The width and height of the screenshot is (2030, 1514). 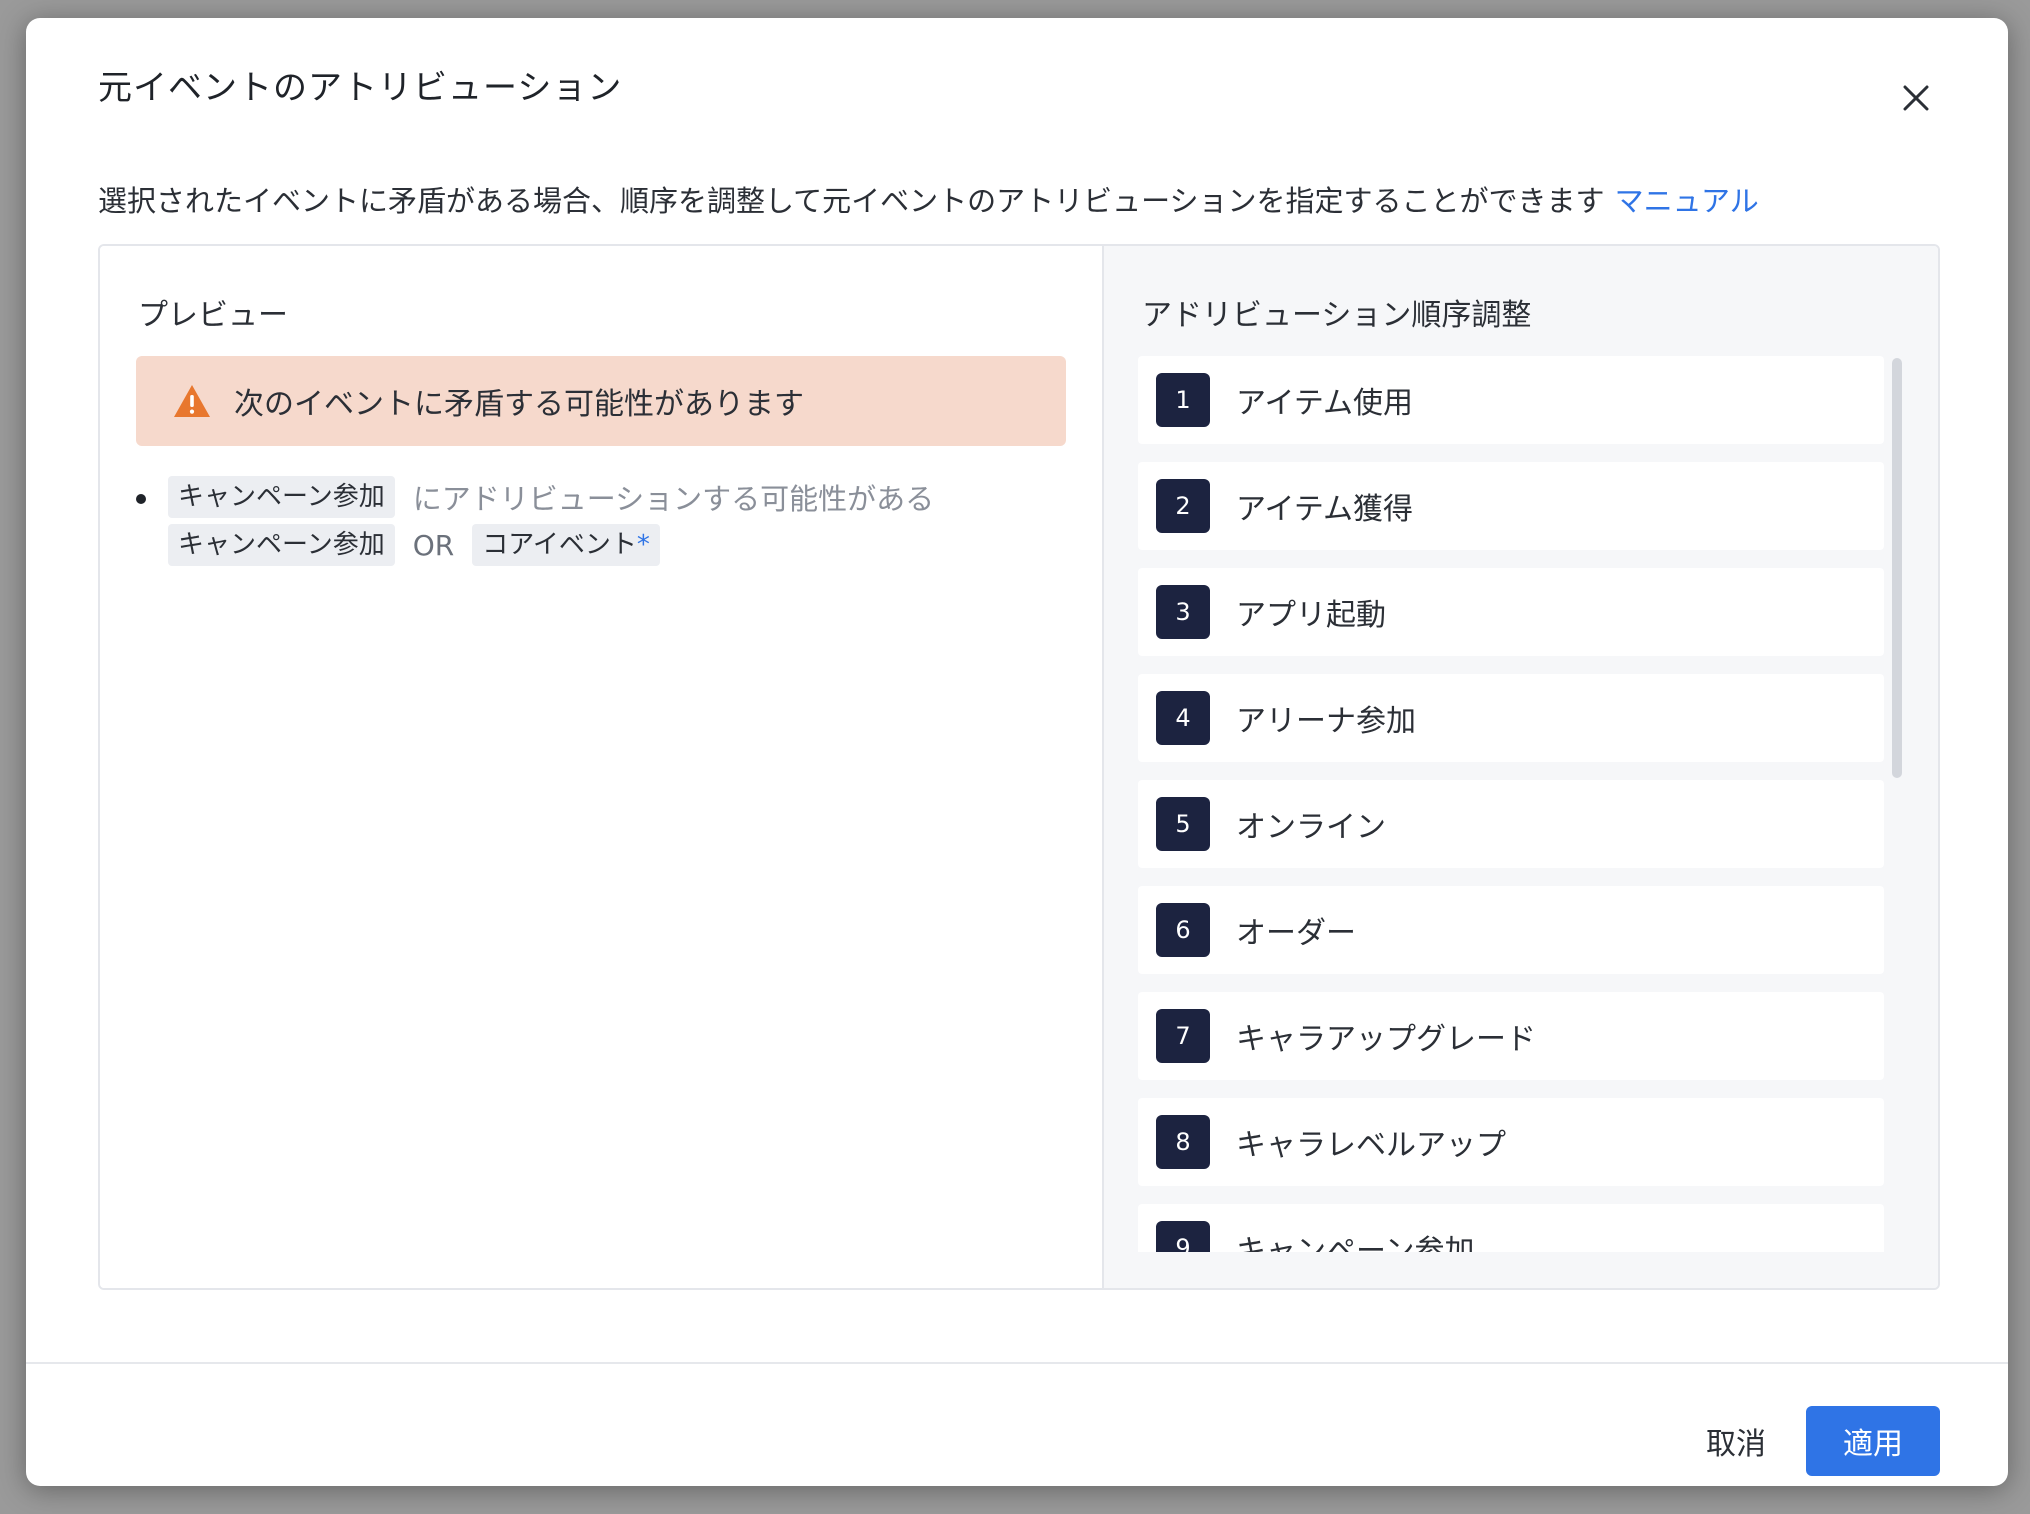 What do you see at coordinates (1511, 930) in the screenshot?
I see `order-item: 6 オーダー` at bounding box center [1511, 930].